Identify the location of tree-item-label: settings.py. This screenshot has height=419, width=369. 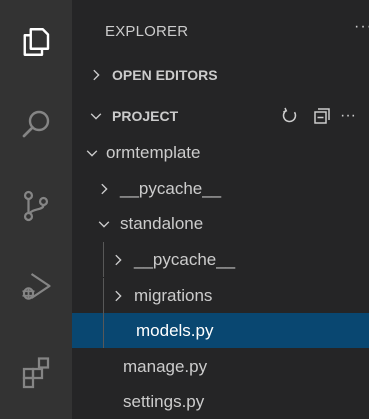
(164, 401).